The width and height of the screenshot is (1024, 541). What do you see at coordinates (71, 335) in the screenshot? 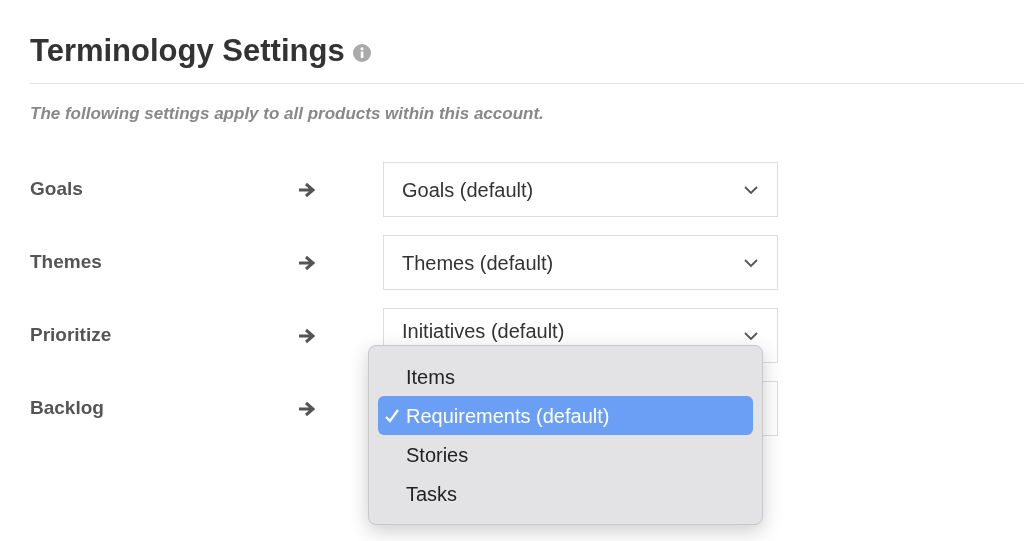
I see `setting-label: Prioritize` at bounding box center [71, 335].